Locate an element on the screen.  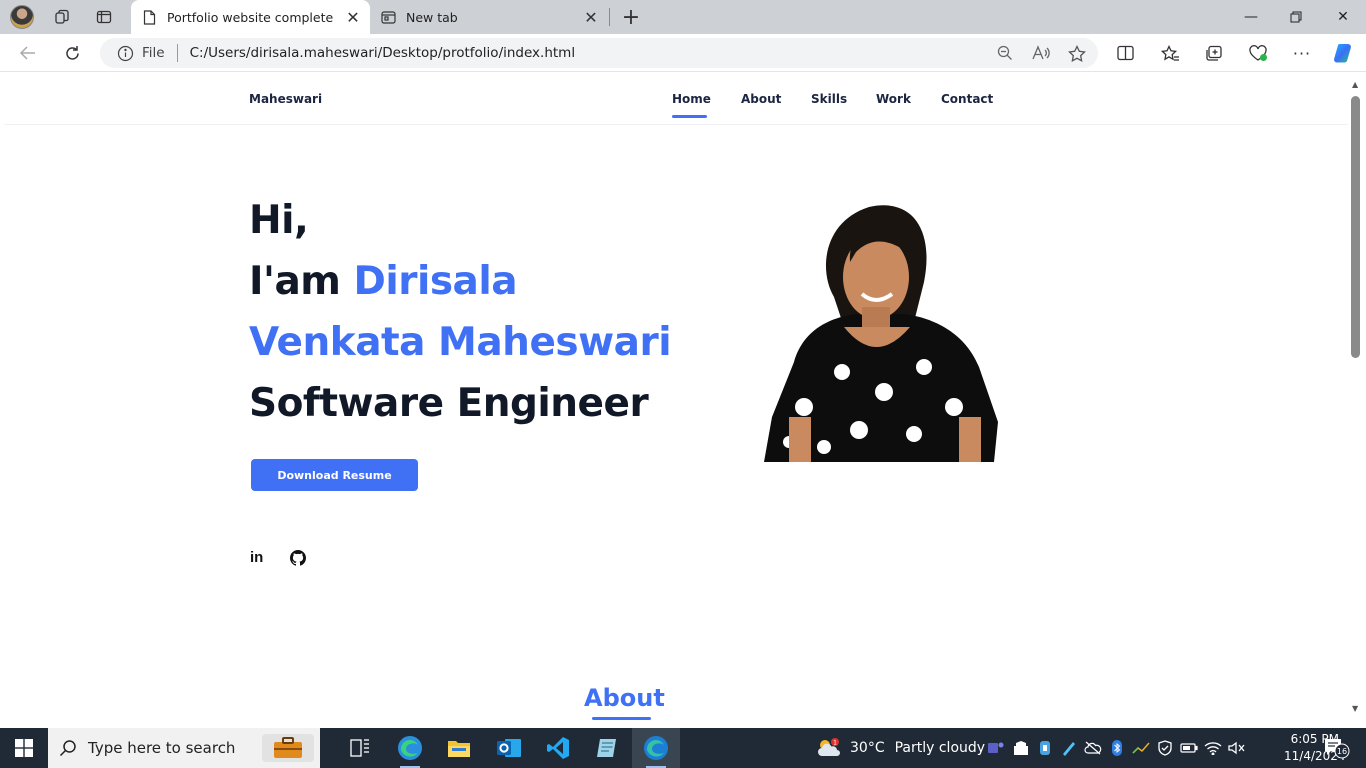
shield-tray-icon is located at coordinates (1021, 748).